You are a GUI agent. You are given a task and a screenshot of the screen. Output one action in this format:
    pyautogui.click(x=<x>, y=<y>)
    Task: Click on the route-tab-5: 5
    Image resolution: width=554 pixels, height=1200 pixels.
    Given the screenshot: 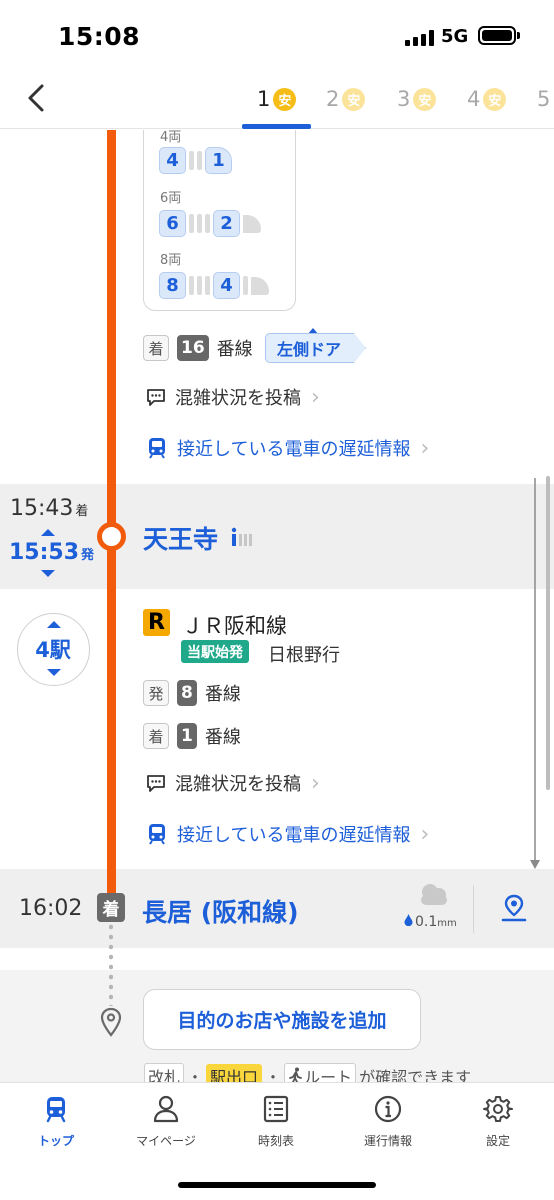 What is the action you would take?
    pyautogui.click(x=543, y=99)
    